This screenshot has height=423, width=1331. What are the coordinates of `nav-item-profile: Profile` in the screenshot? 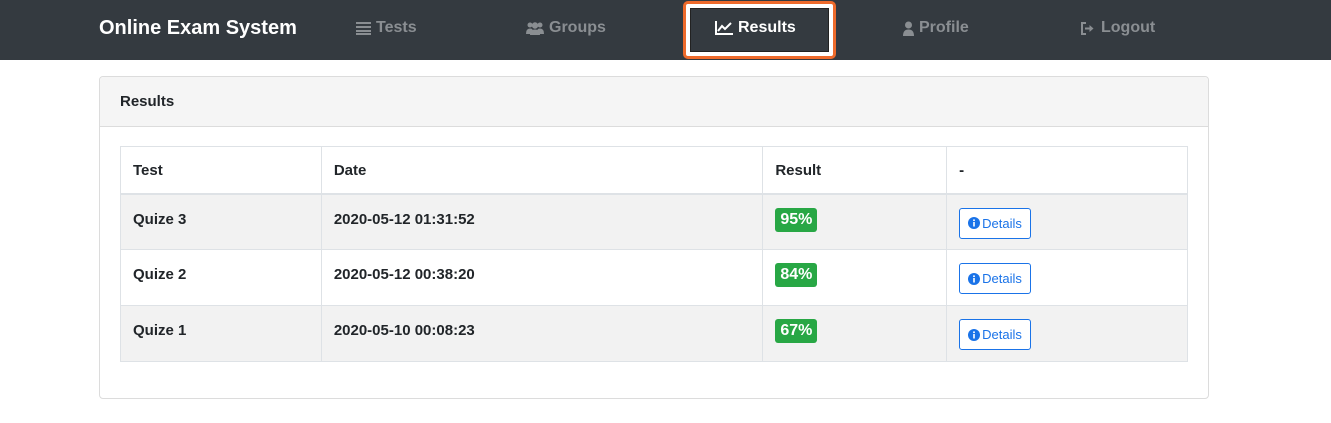 It's located at (936, 28).